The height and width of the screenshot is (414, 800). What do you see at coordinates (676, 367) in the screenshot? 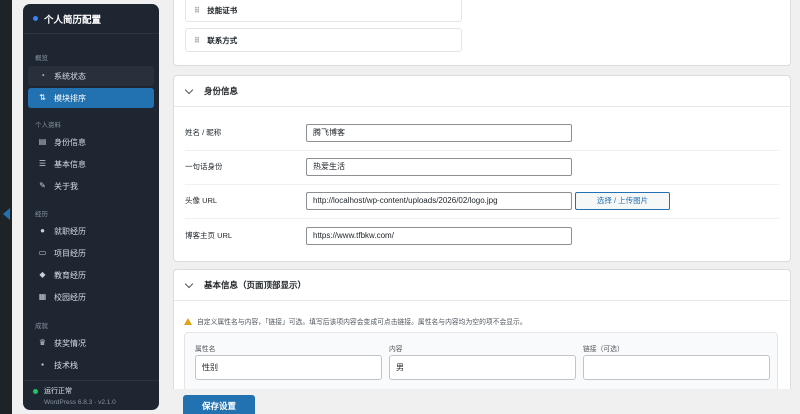
I see `attribute-link-input` at bounding box center [676, 367].